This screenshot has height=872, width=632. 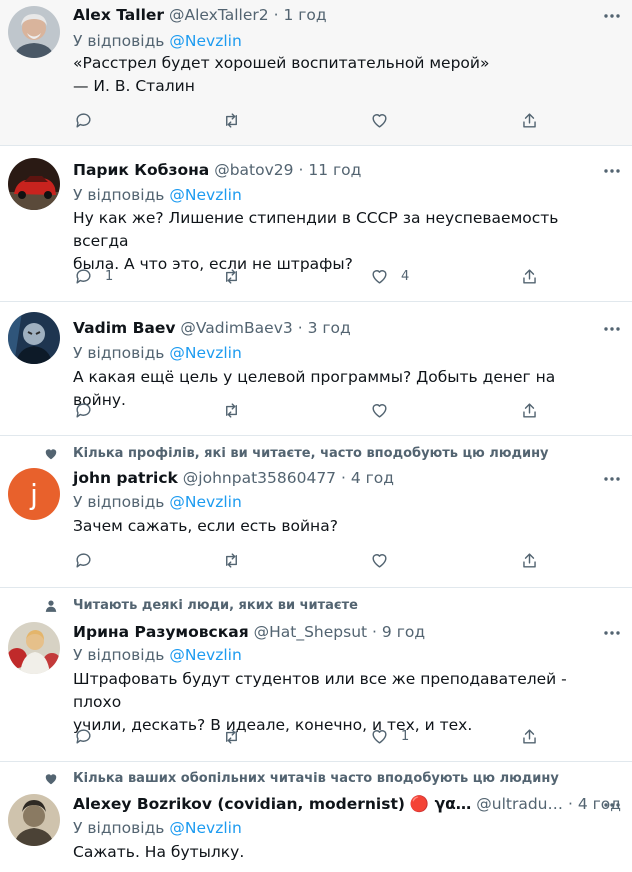 What do you see at coordinates (334, 170) in the screenshot?
I see `timestamp: 11 год` at bounding box center [334, 170].